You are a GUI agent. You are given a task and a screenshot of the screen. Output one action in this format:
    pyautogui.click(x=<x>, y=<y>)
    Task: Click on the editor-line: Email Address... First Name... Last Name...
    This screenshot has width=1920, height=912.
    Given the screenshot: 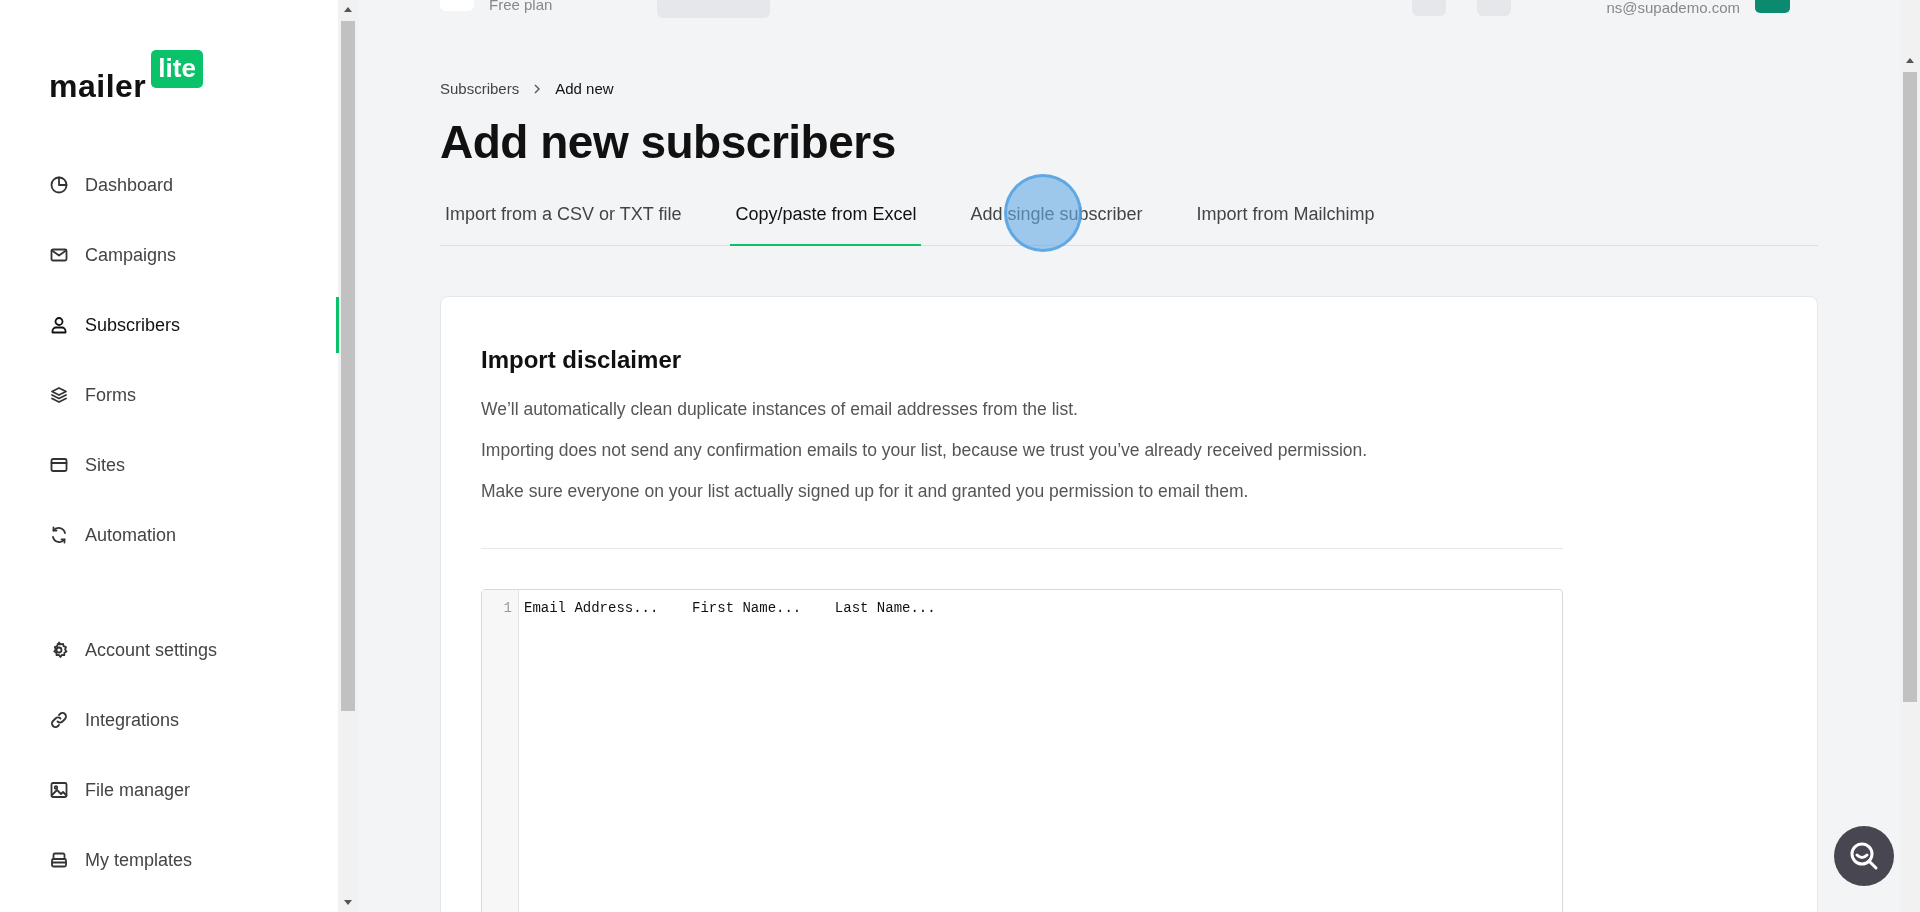 What is the action you would take?
    pyautogui.click(x=730, y=609)
    